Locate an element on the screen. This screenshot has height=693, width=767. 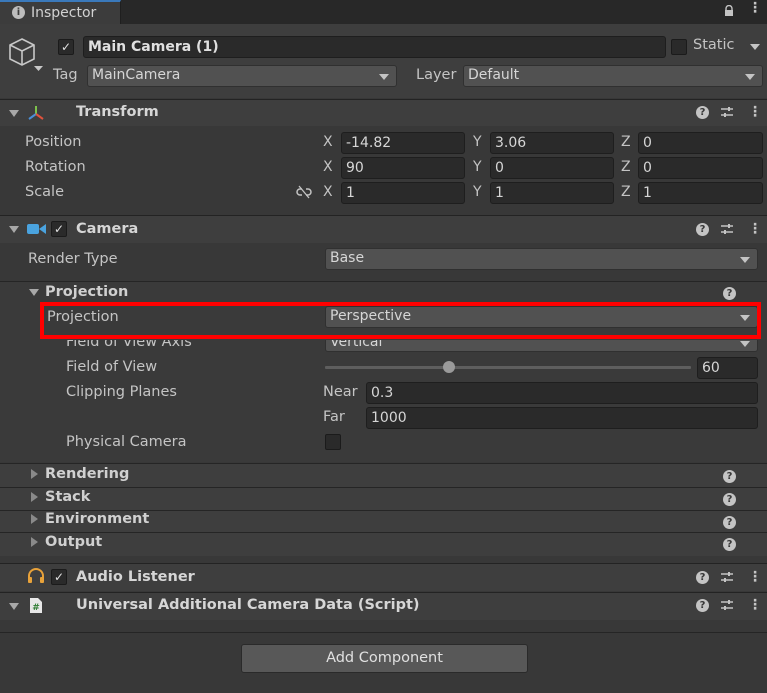
position-label: Position is located at coordinates (53, 142).